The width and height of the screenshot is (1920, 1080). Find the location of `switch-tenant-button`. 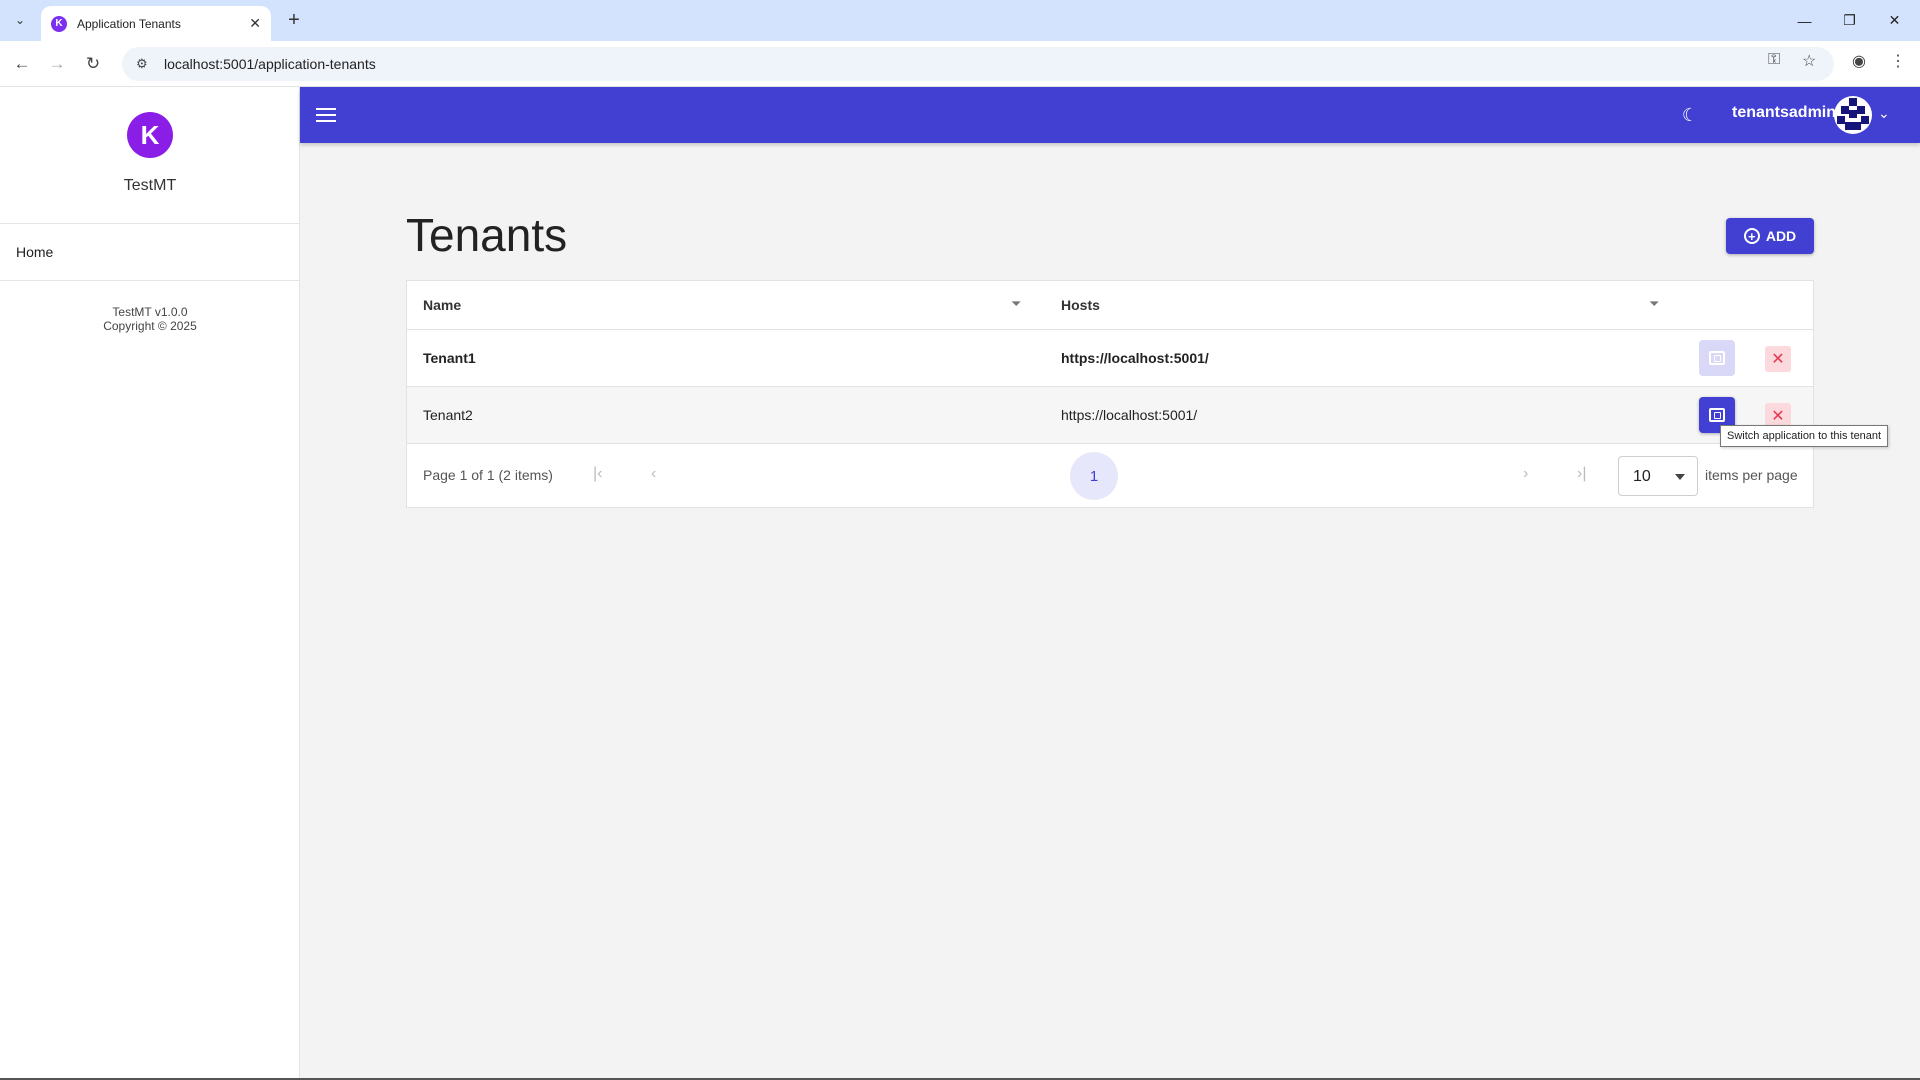

switch-tenant-button is located at coordinates (1717, 358).